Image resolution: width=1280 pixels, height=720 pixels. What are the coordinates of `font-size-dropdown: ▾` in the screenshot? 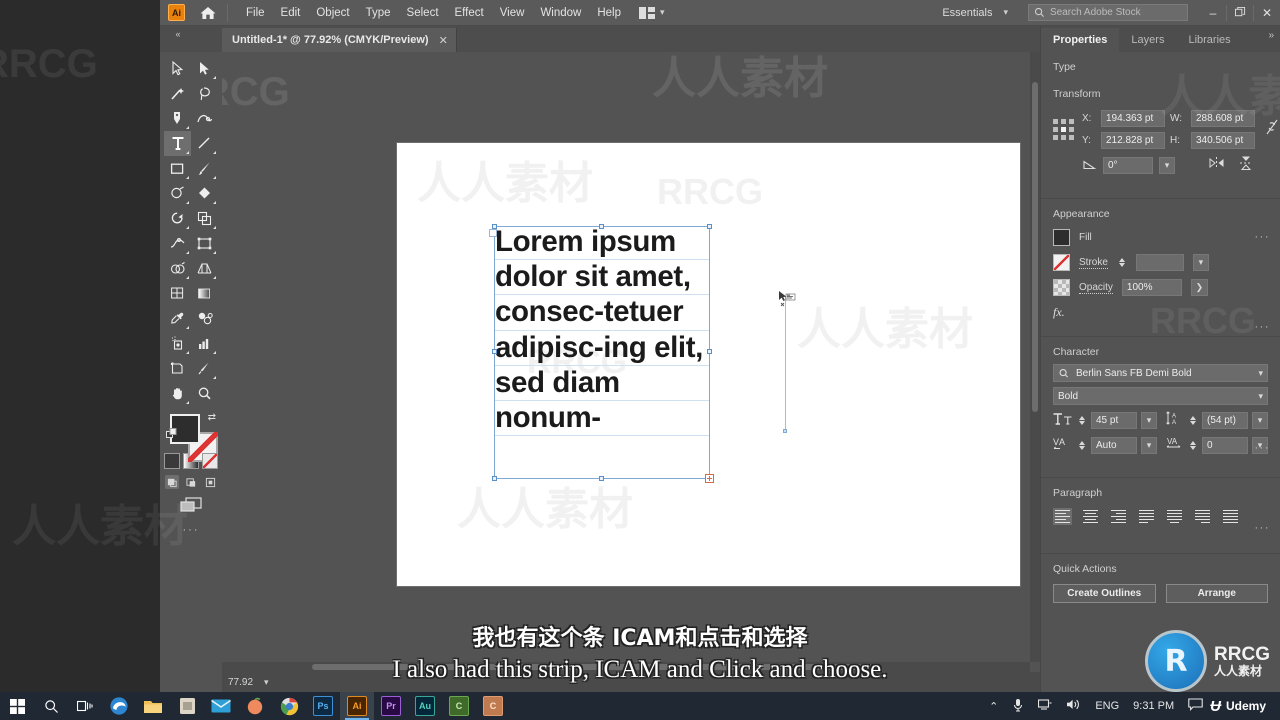 It's located at (1149, 420).